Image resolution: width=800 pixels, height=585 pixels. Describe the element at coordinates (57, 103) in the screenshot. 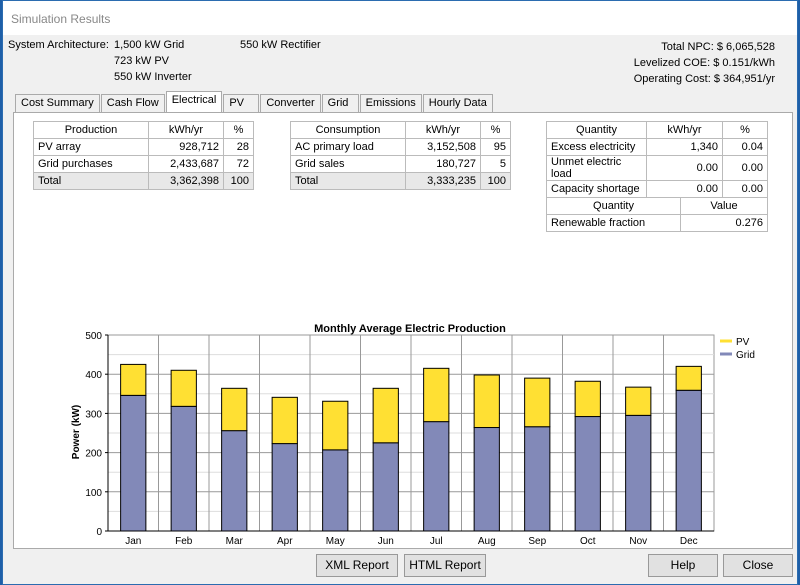

I see `tab-cost-summary: Cost Summary` at that location.